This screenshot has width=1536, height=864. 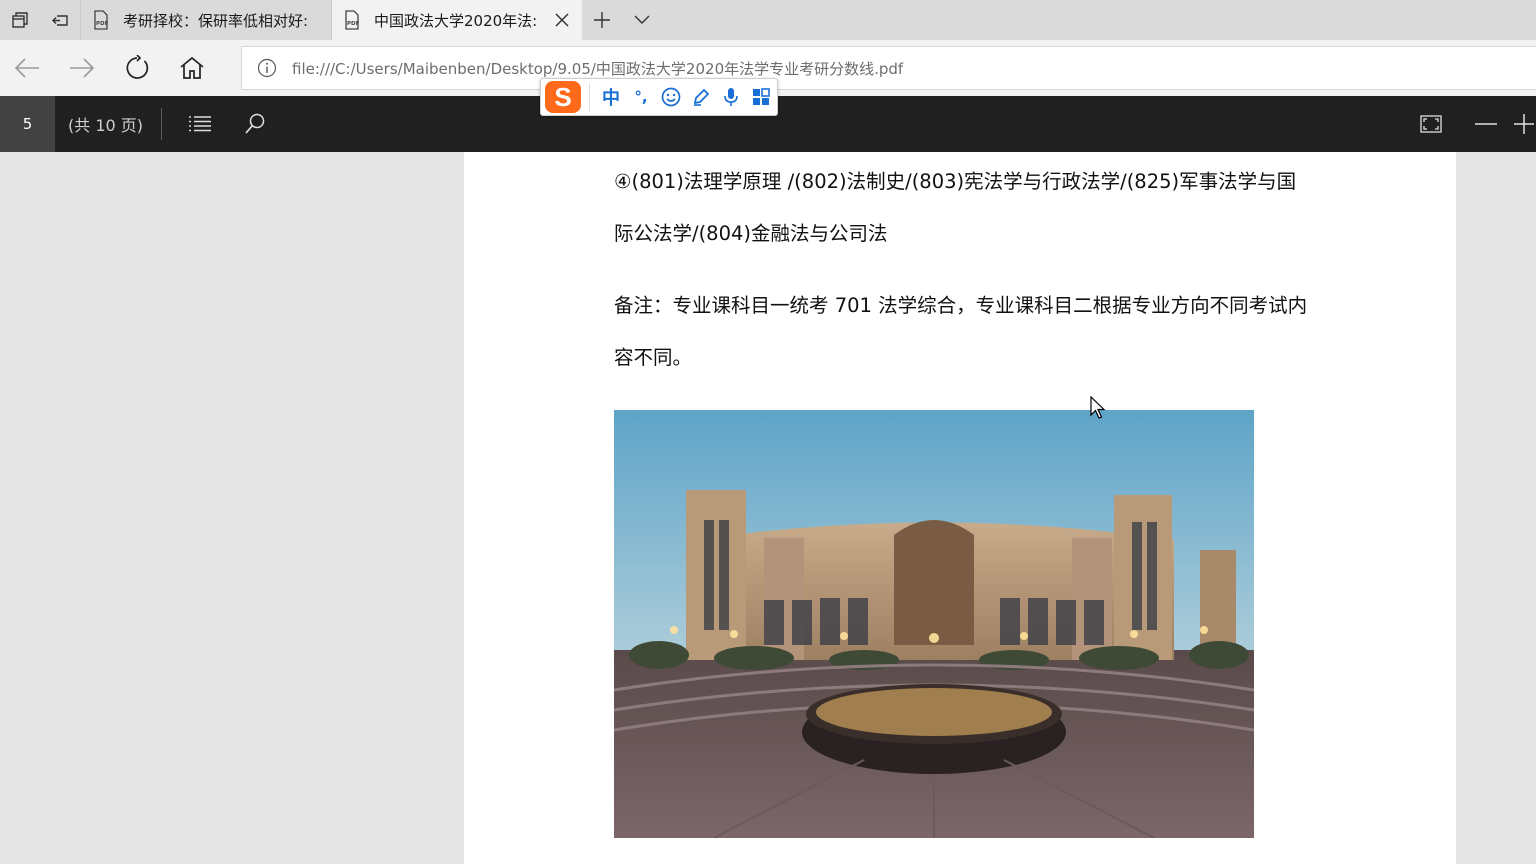 I want to click on home-icon, so click(x=192, y=68).